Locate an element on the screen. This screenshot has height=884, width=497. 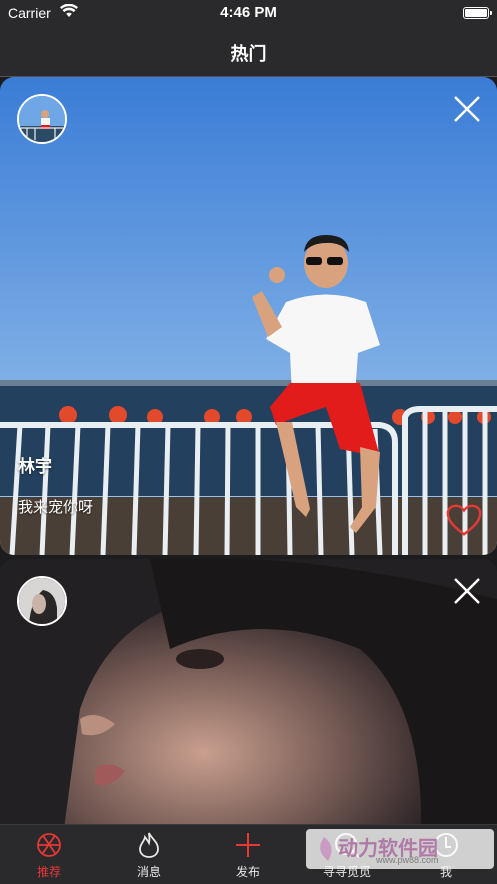
tab-label: 发布 is located at coordinates (247, 872).